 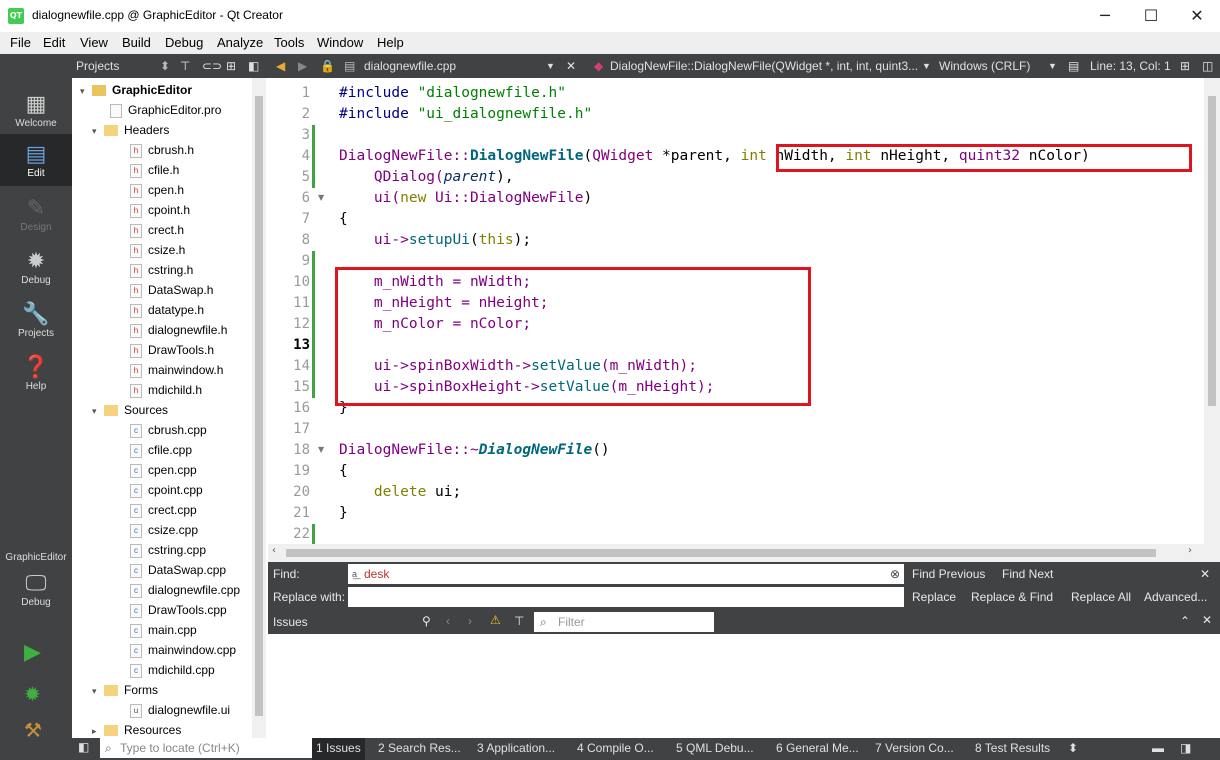 What do you see at coordinates (354, 574) in the screenshot?
I see `find-options-icon: a͟` at bounding box center [354, 574].